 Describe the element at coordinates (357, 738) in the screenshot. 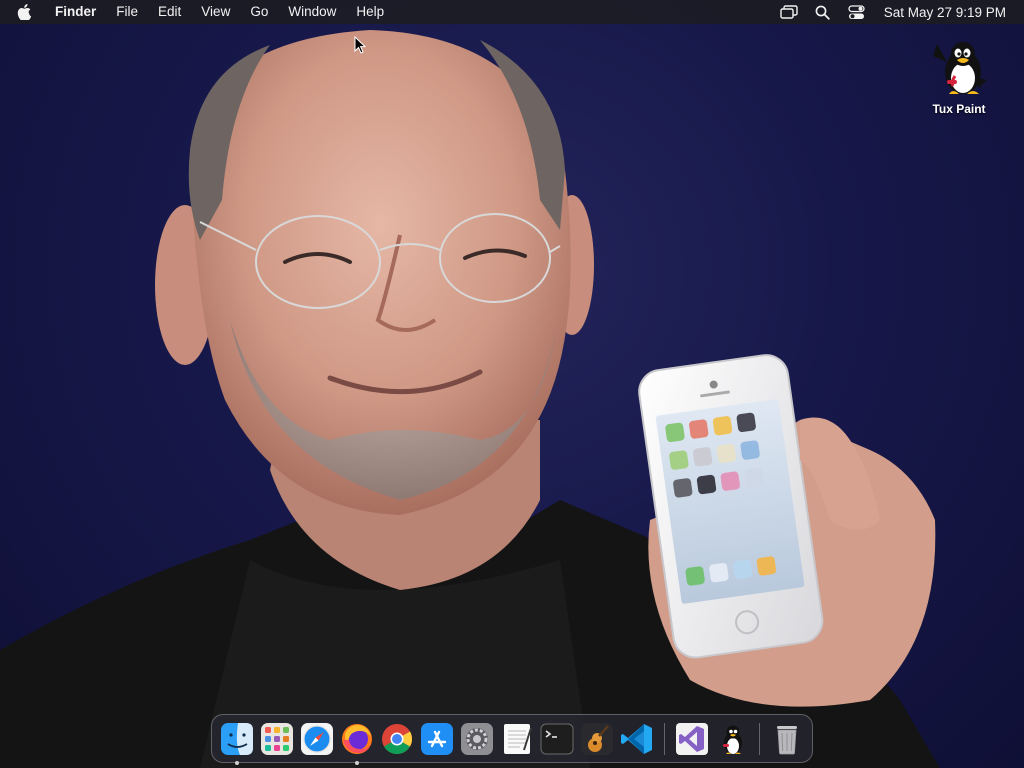

I see `firefox-icon` at that location.